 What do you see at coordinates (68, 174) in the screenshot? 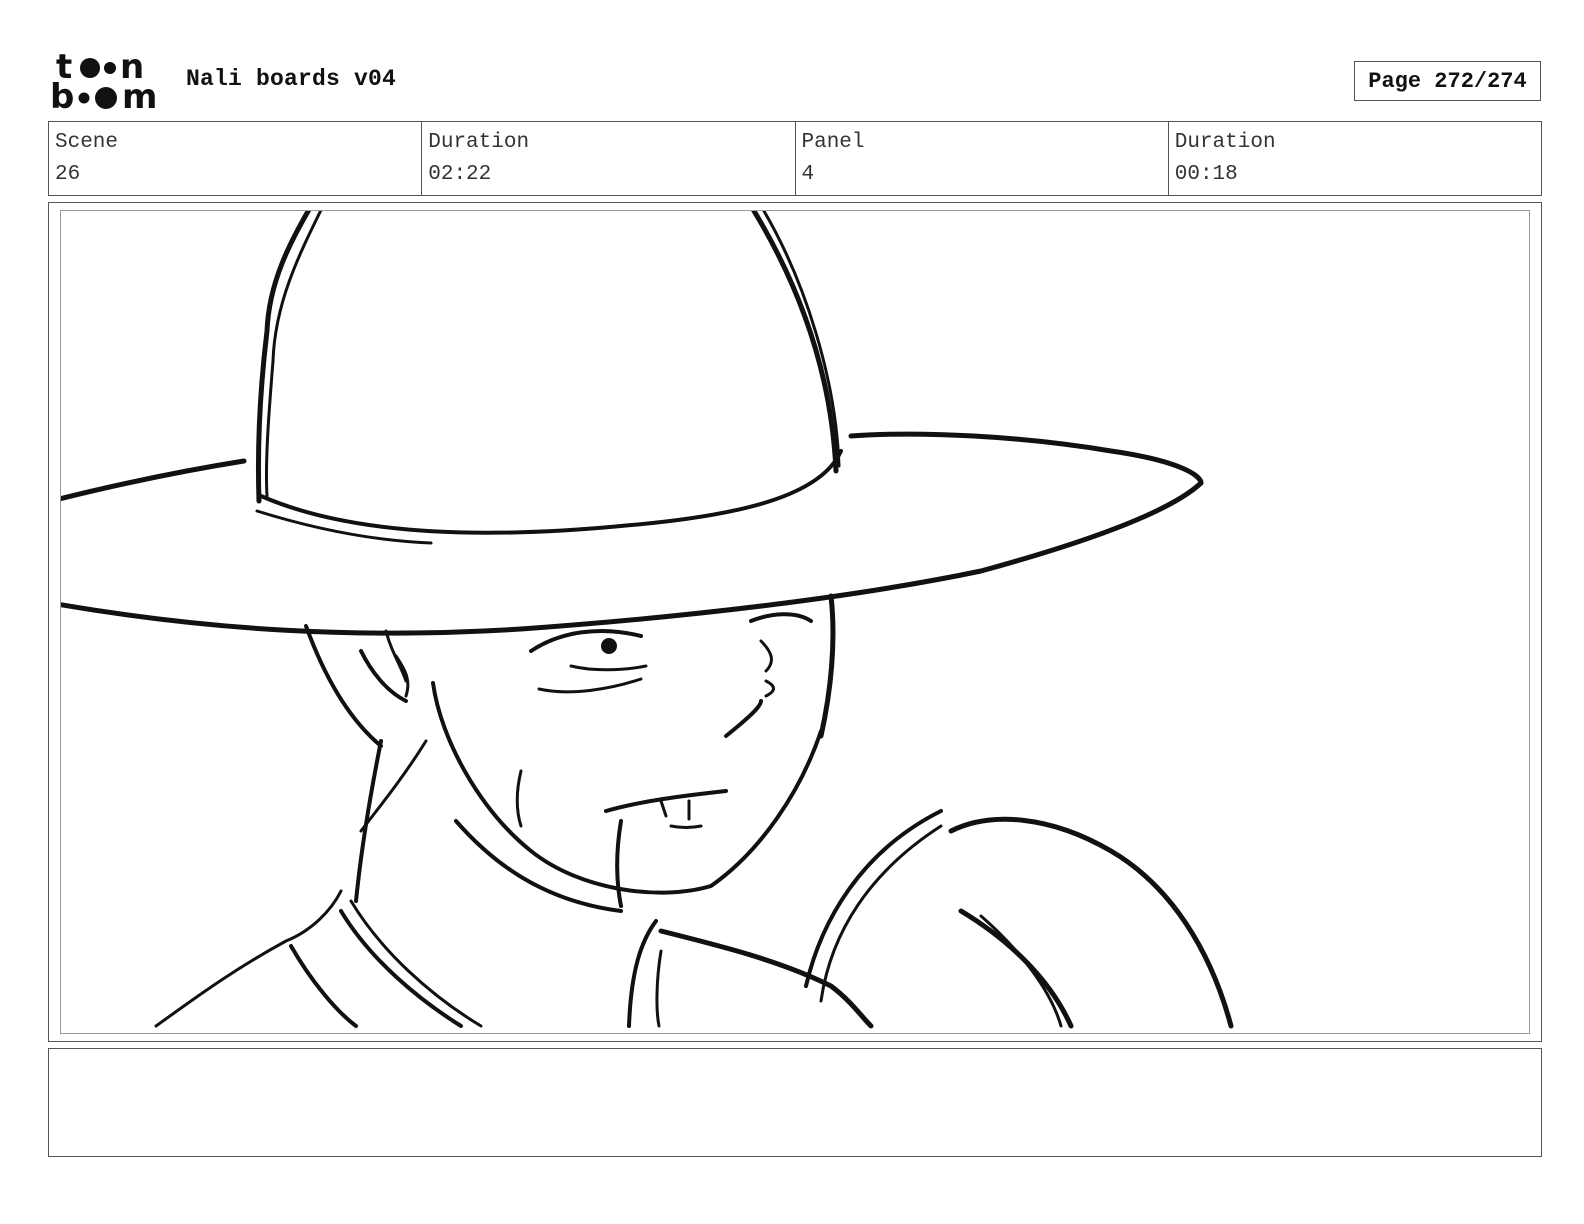
I see `scene-value: 26` at bounding box center [68, 174].